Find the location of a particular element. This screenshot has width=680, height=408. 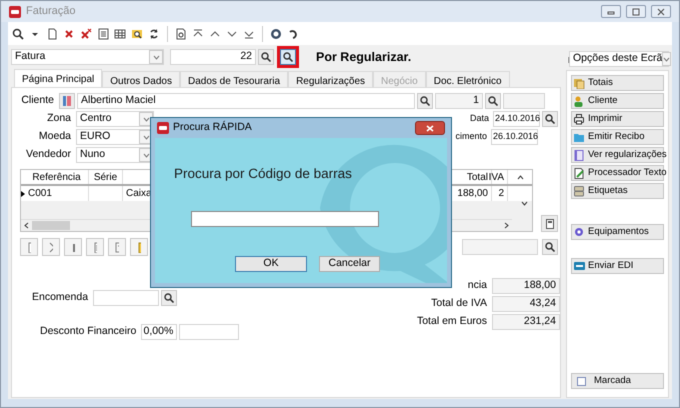

column-header: Série is located at coordinates (106, 177).